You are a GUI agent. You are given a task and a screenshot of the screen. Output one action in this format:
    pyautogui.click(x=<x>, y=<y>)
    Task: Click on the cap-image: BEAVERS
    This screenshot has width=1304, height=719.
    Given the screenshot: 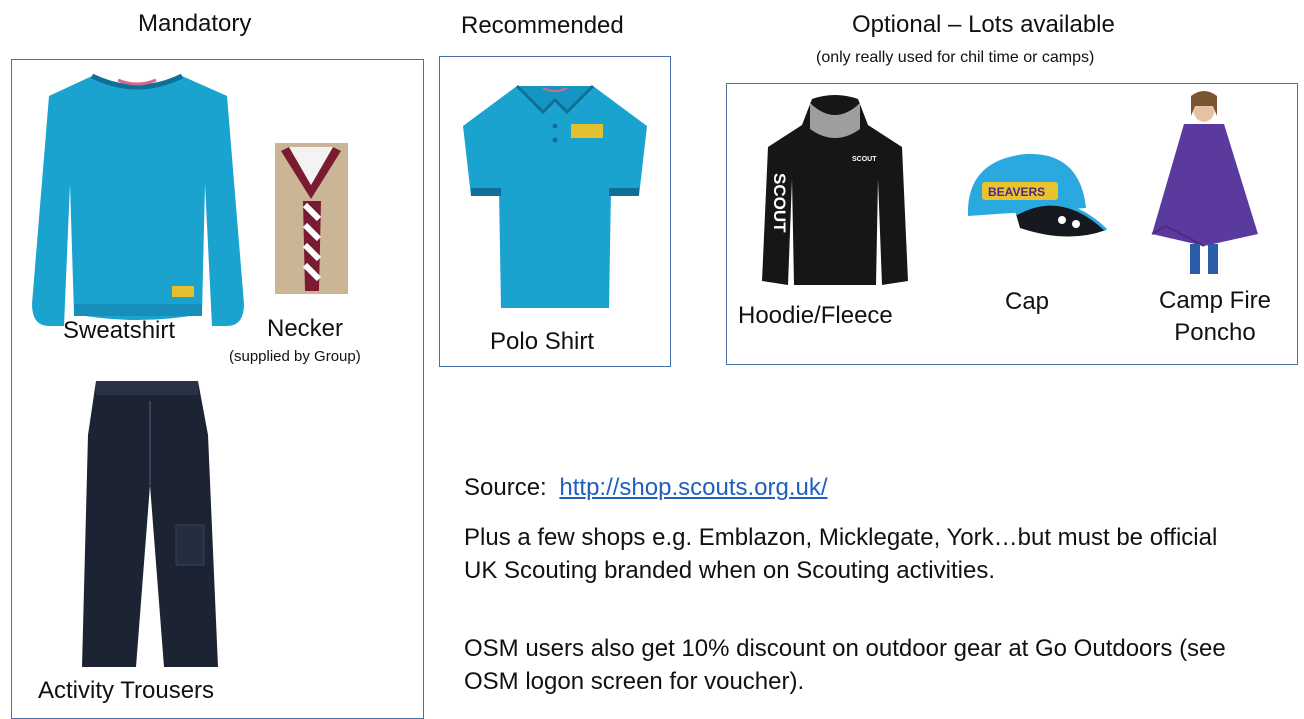 What is the action you would take?
    pyautogui.click(x=1033, y=192)
    